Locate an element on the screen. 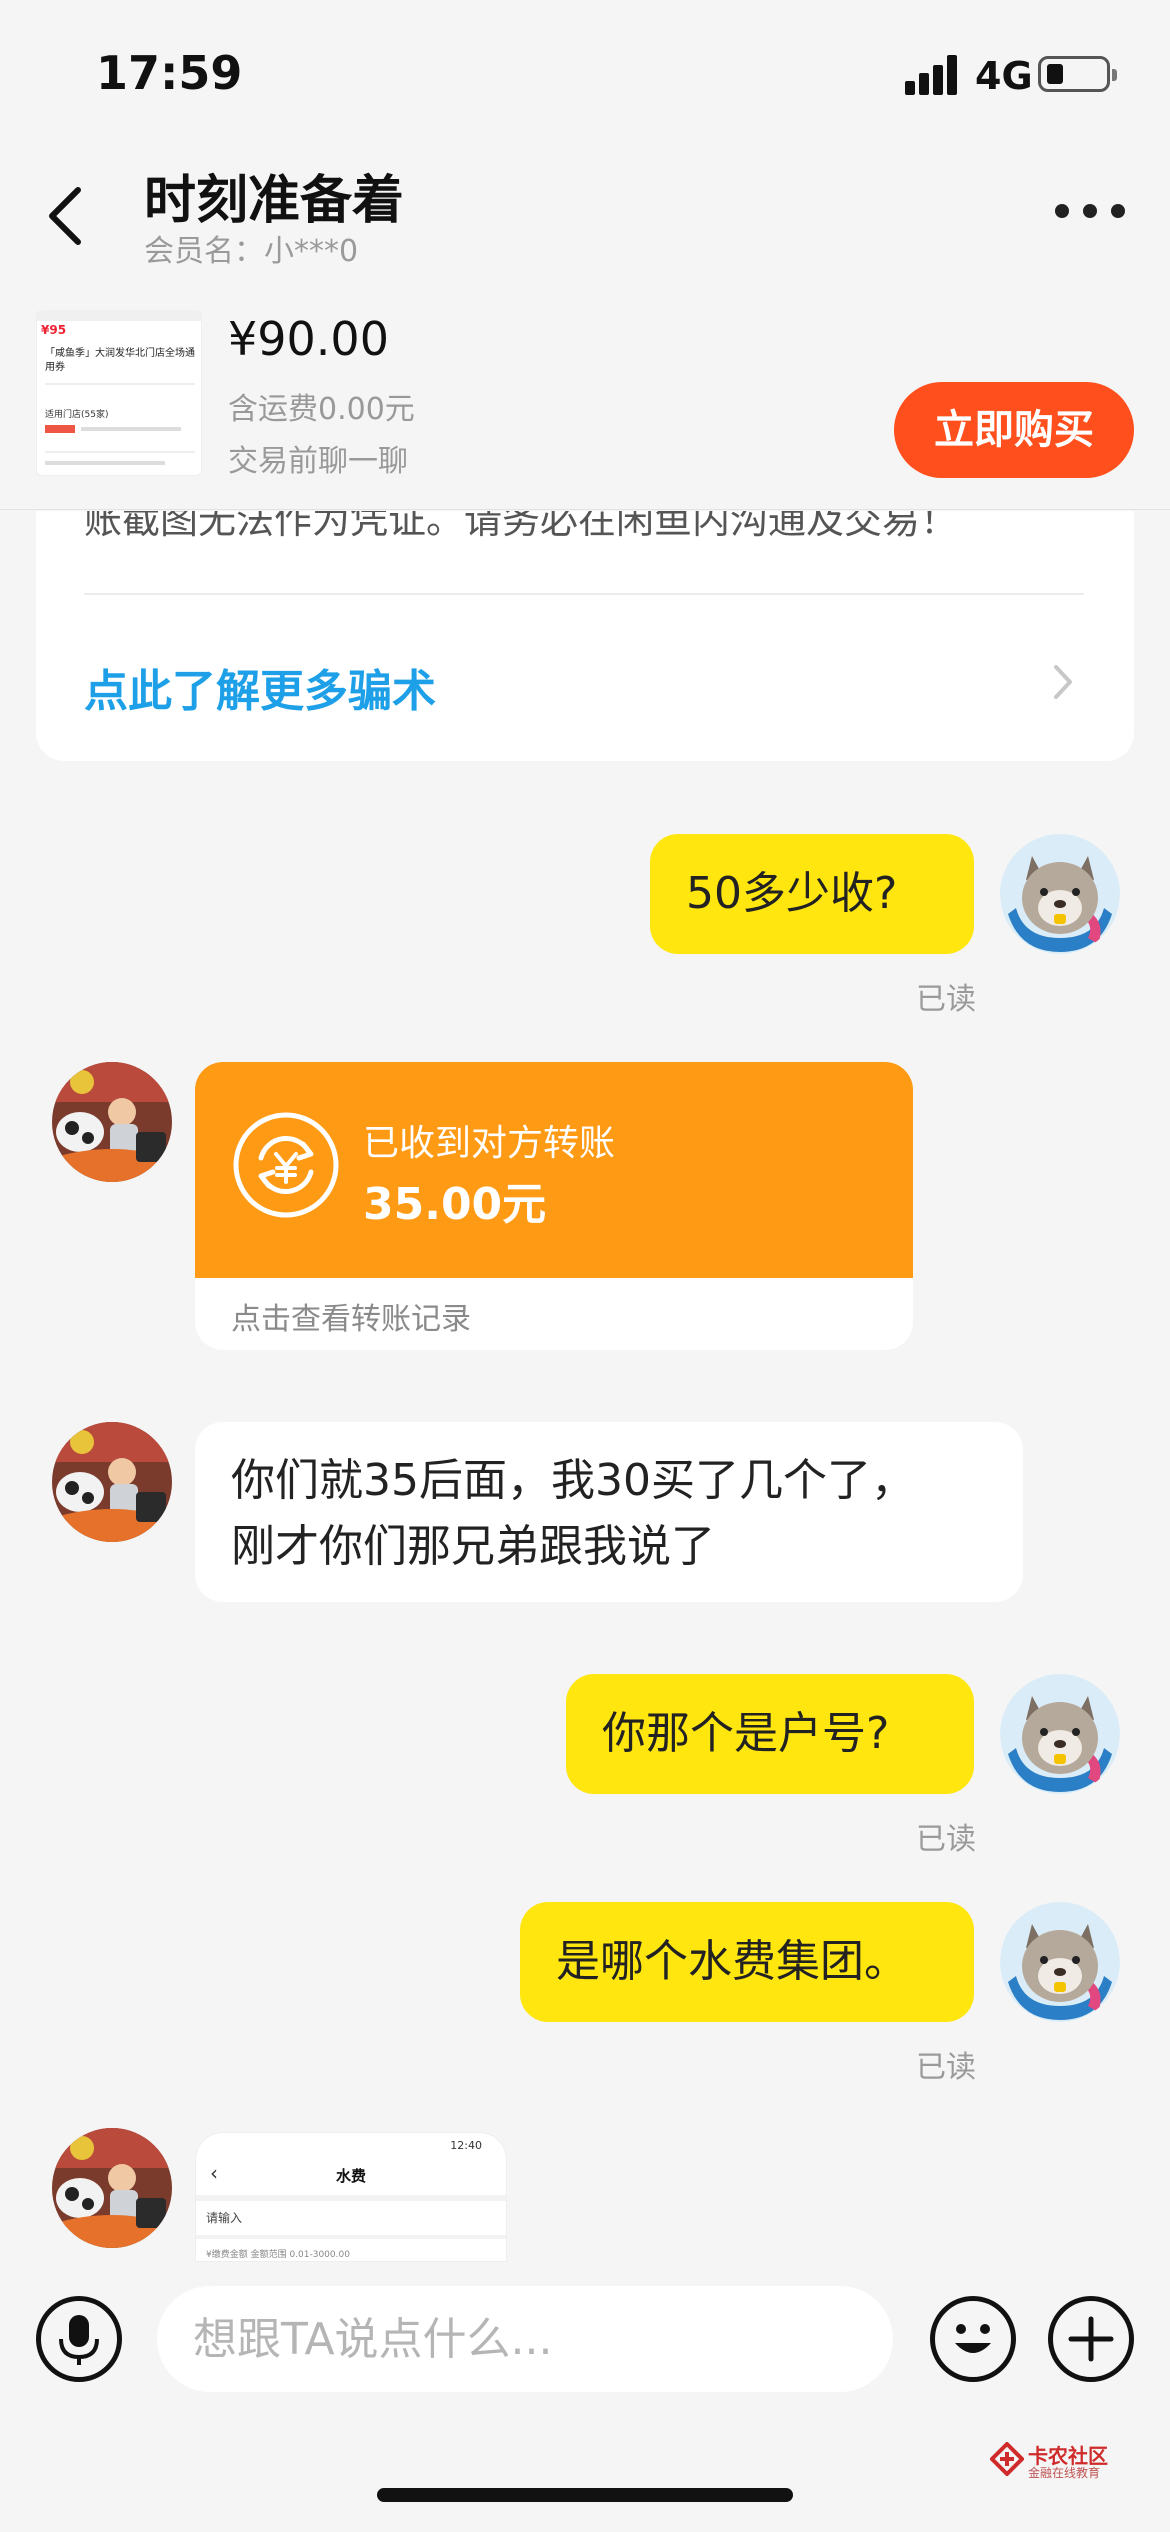 The image size is (1170, 2532). preview-title: 水费 is located at coordinates (351, 2176).